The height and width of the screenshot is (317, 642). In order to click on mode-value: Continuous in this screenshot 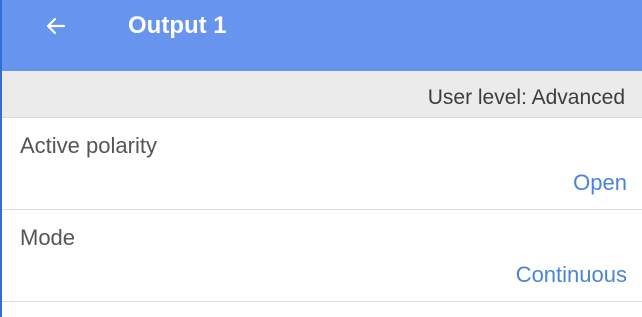, I will do `click(571, 274)`.